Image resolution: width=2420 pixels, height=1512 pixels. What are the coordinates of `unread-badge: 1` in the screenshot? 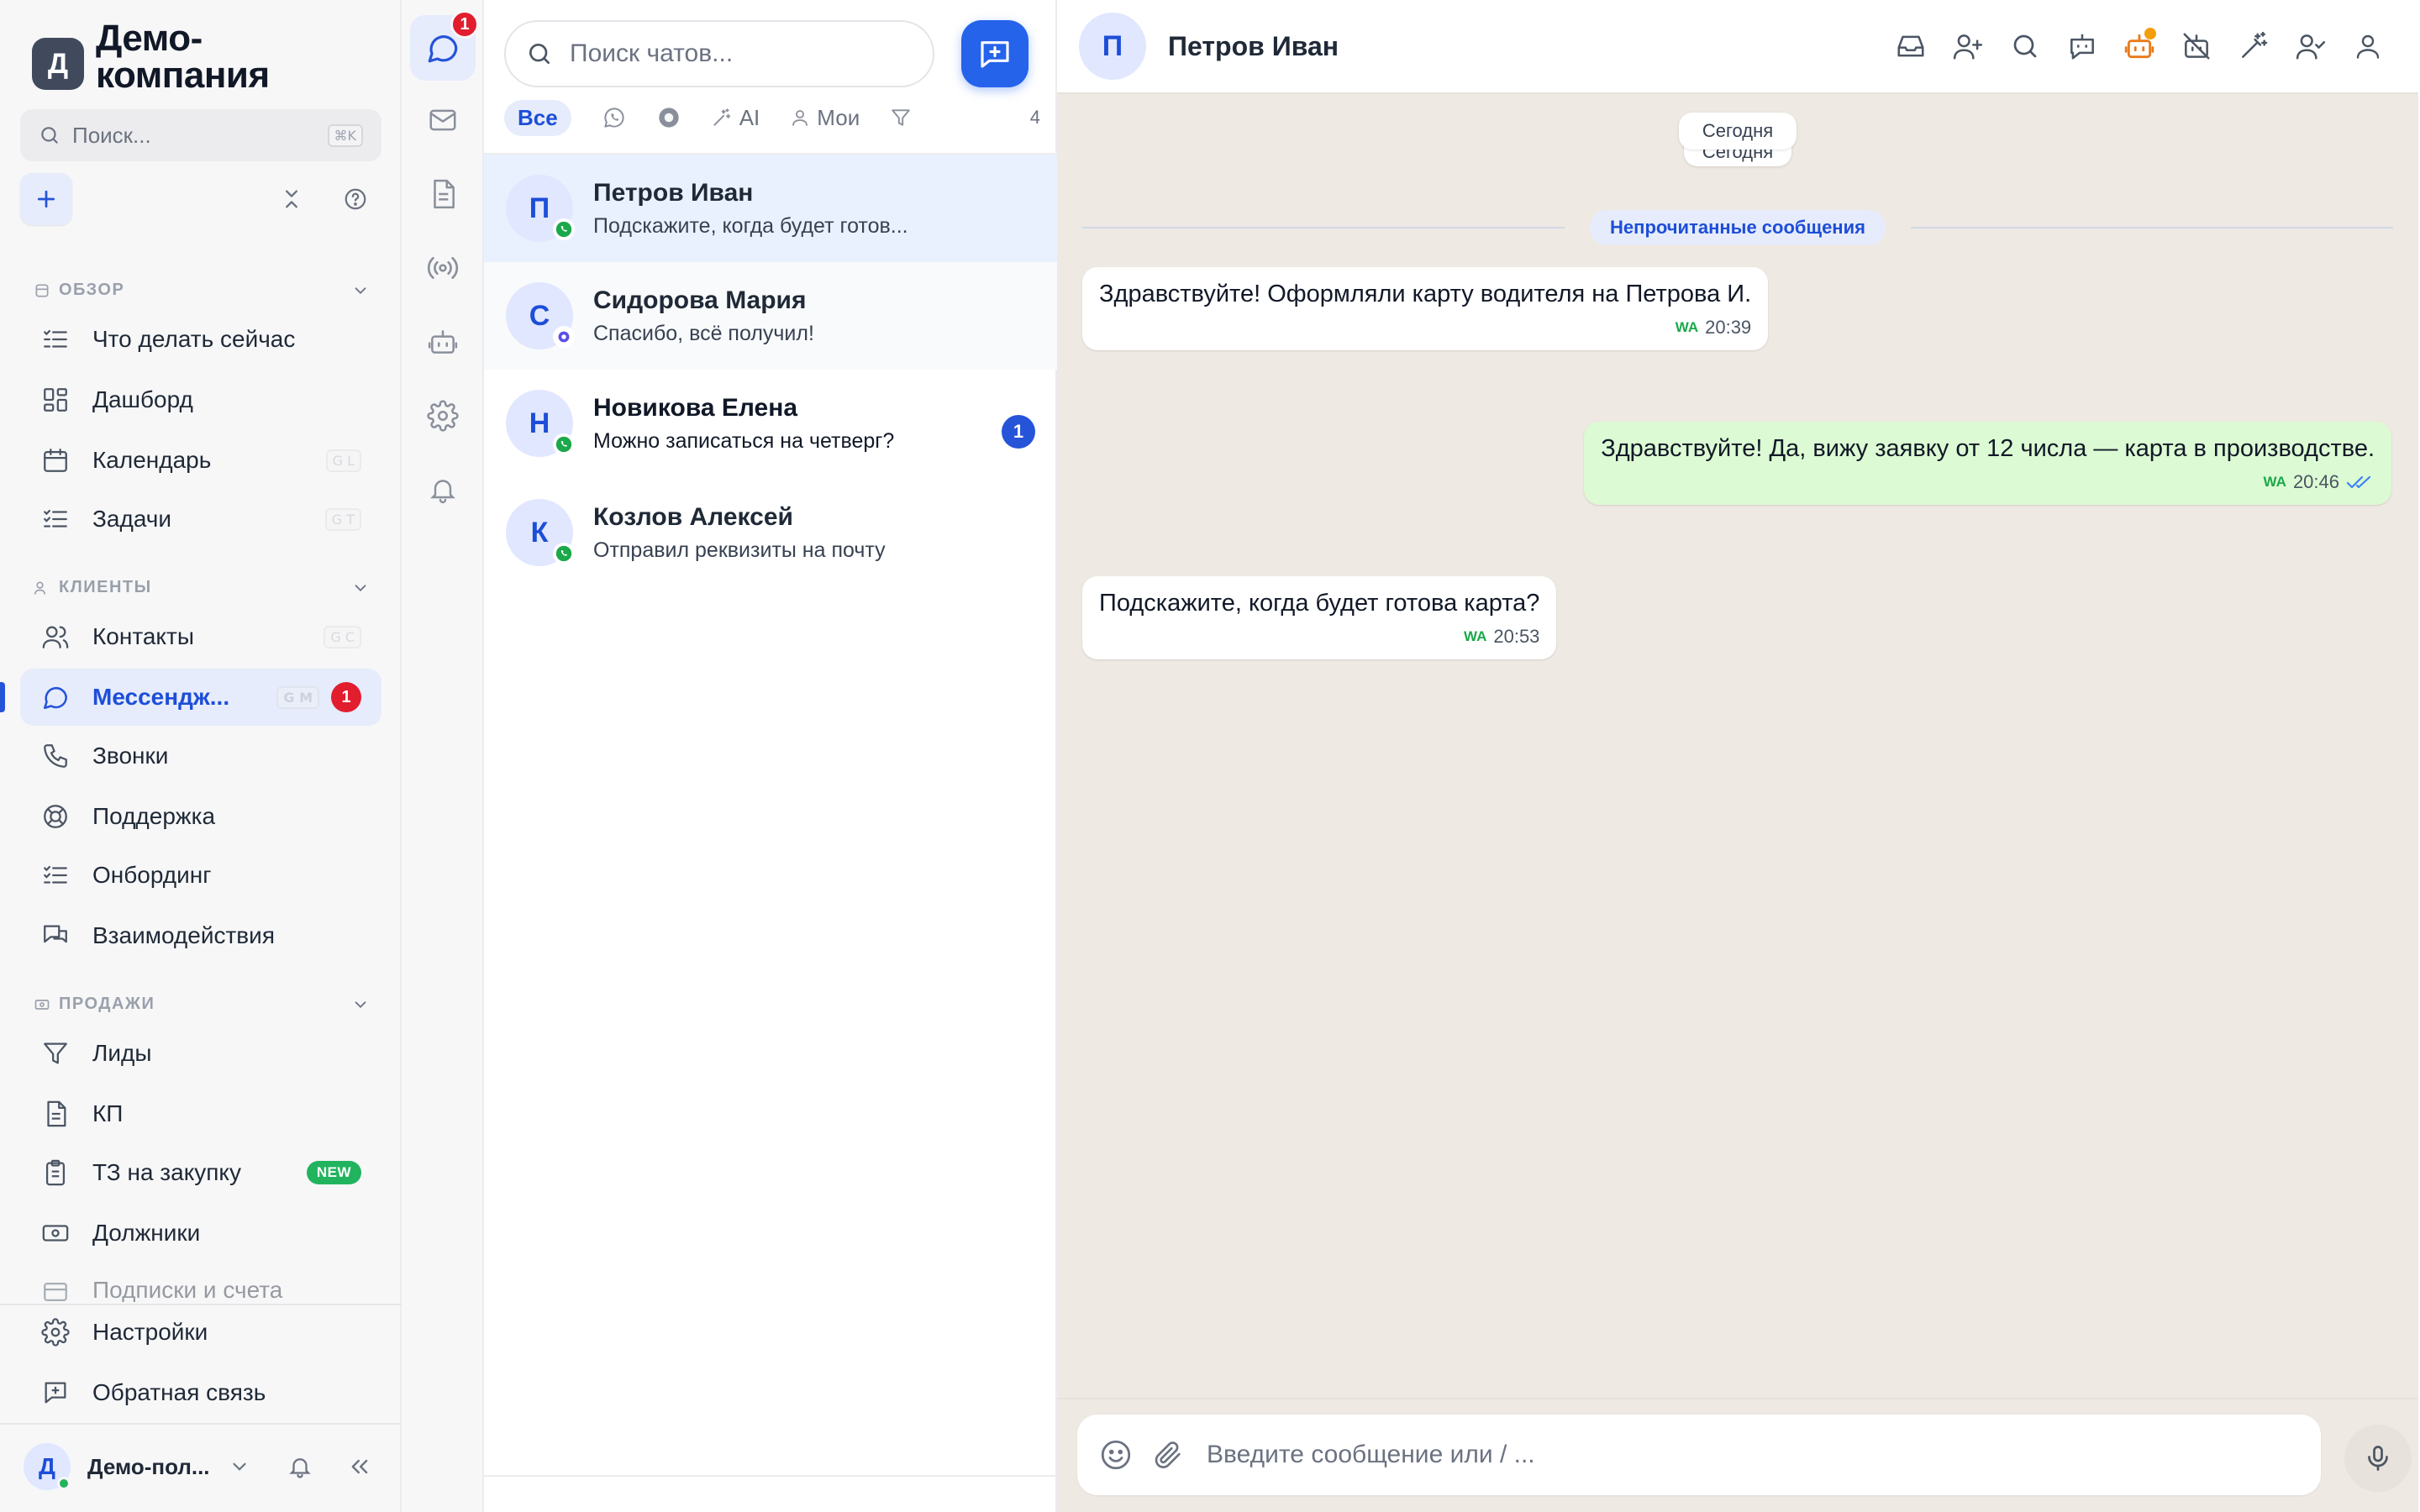 It's located at (1019, 432).